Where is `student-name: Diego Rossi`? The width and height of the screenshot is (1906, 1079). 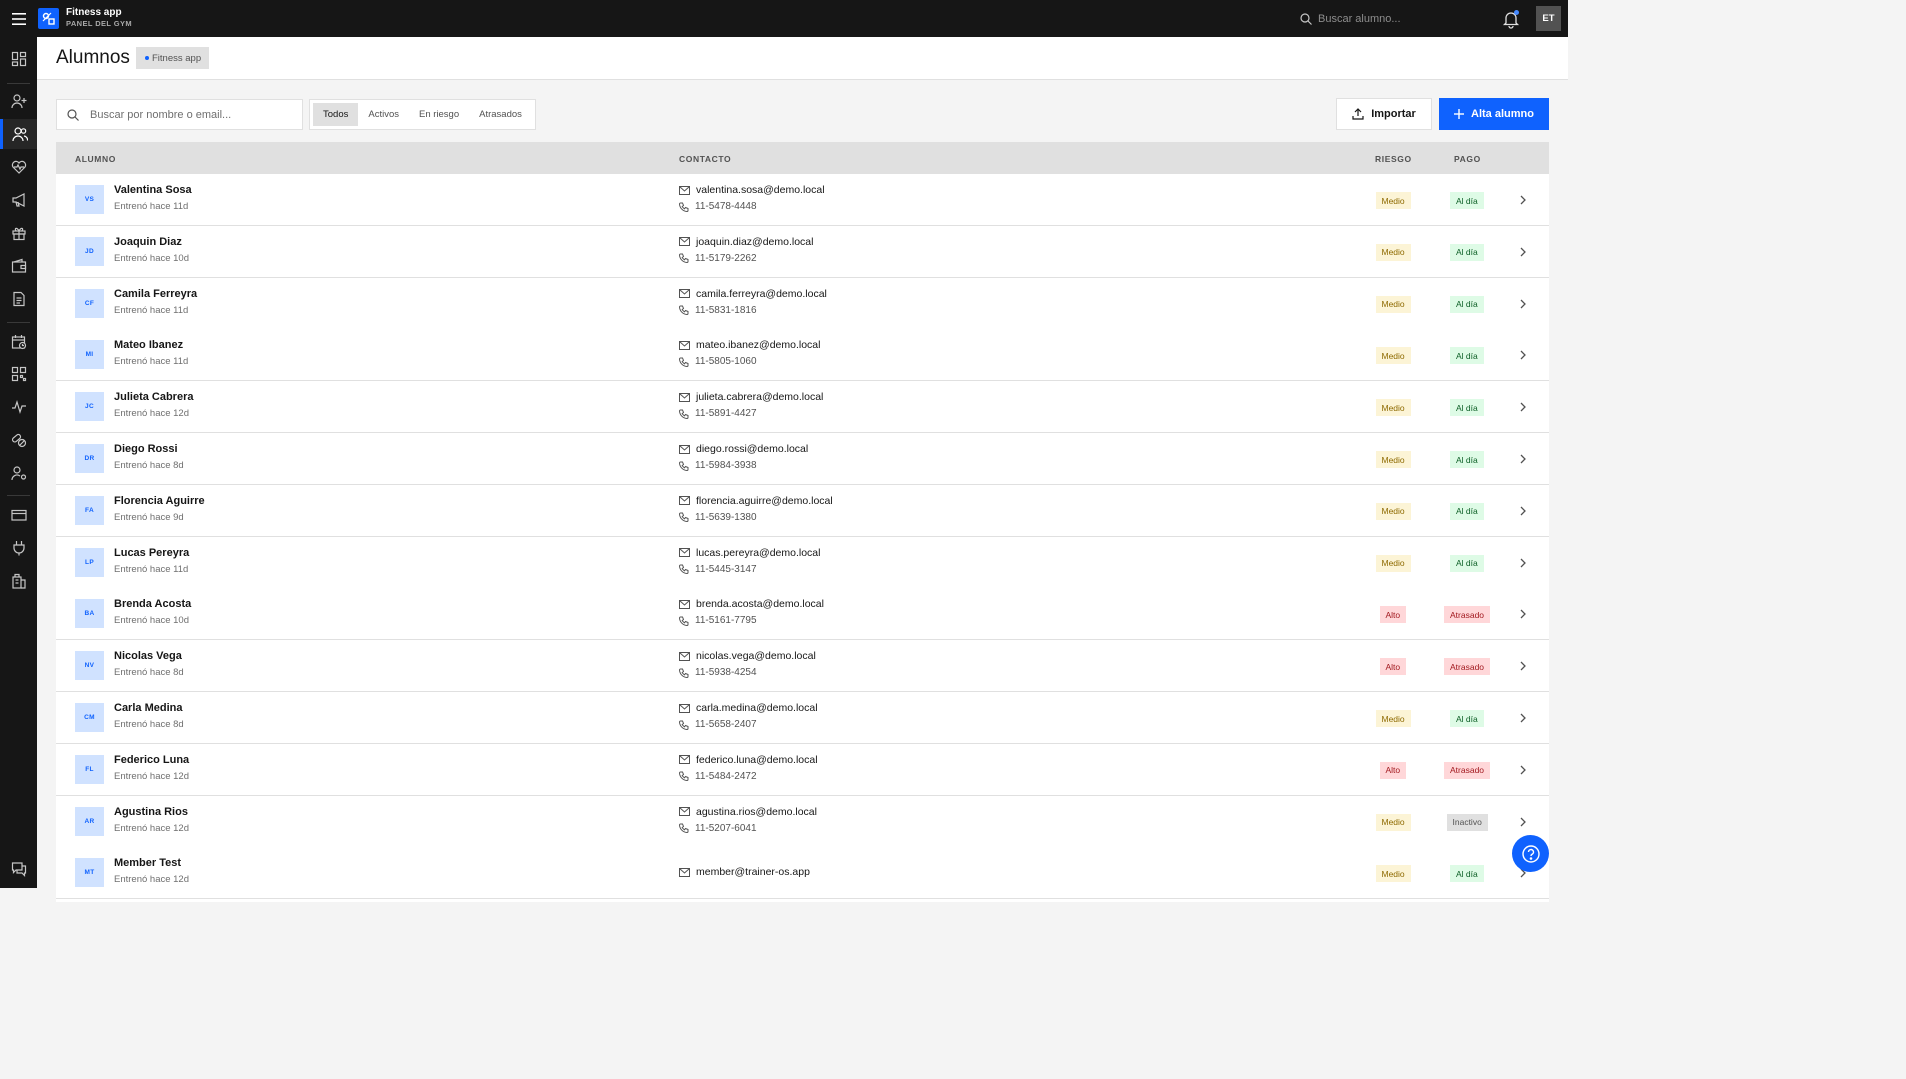
student-name: Diego Rossi is located at coordinates (146, 449).